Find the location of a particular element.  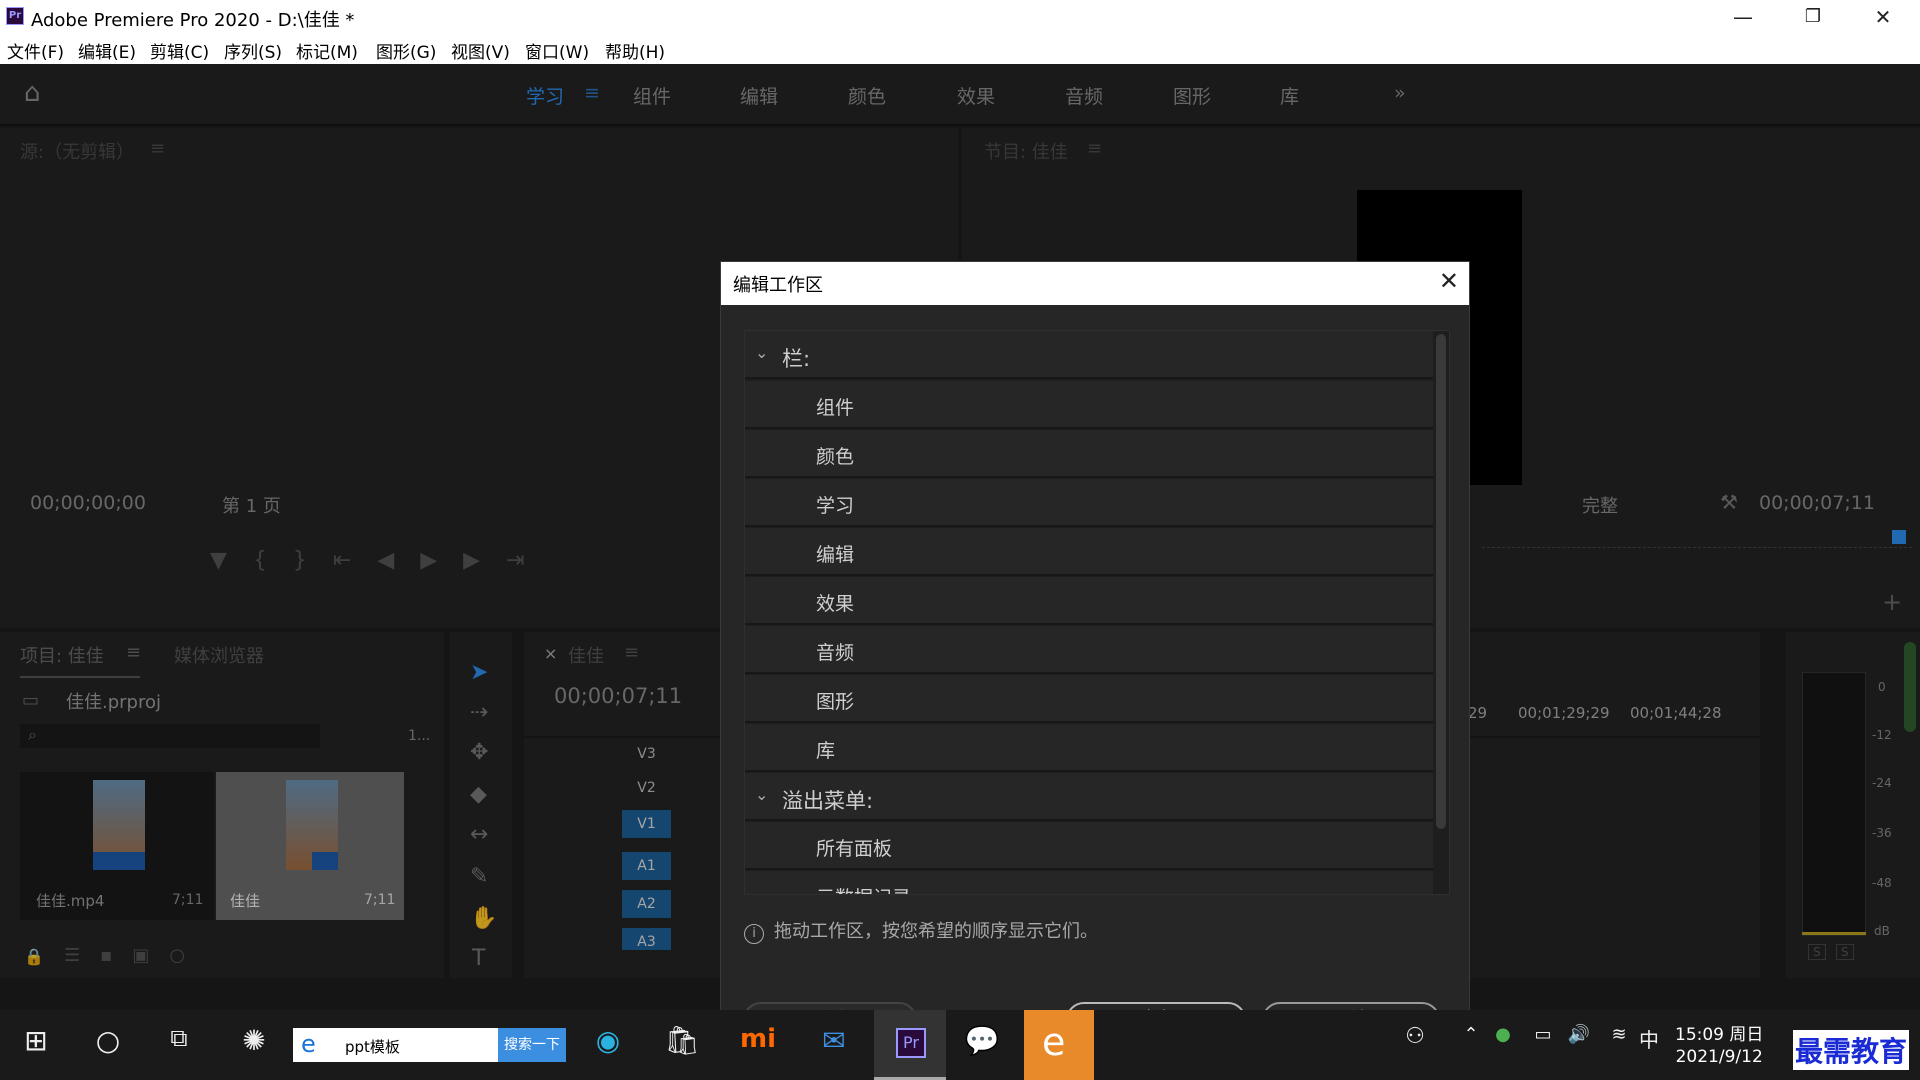

ie-icon: e is located at coordinates (1054, 1042).